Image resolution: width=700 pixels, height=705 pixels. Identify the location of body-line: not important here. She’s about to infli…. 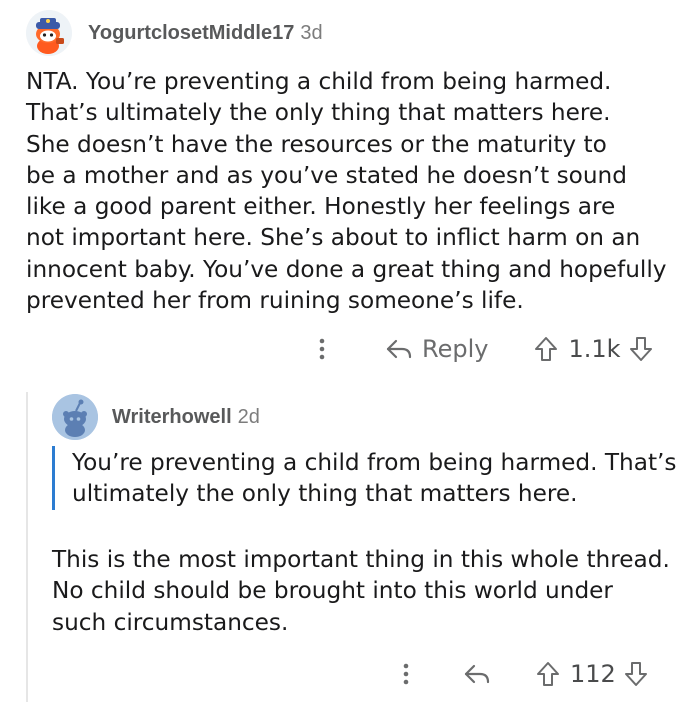
(333, 238).